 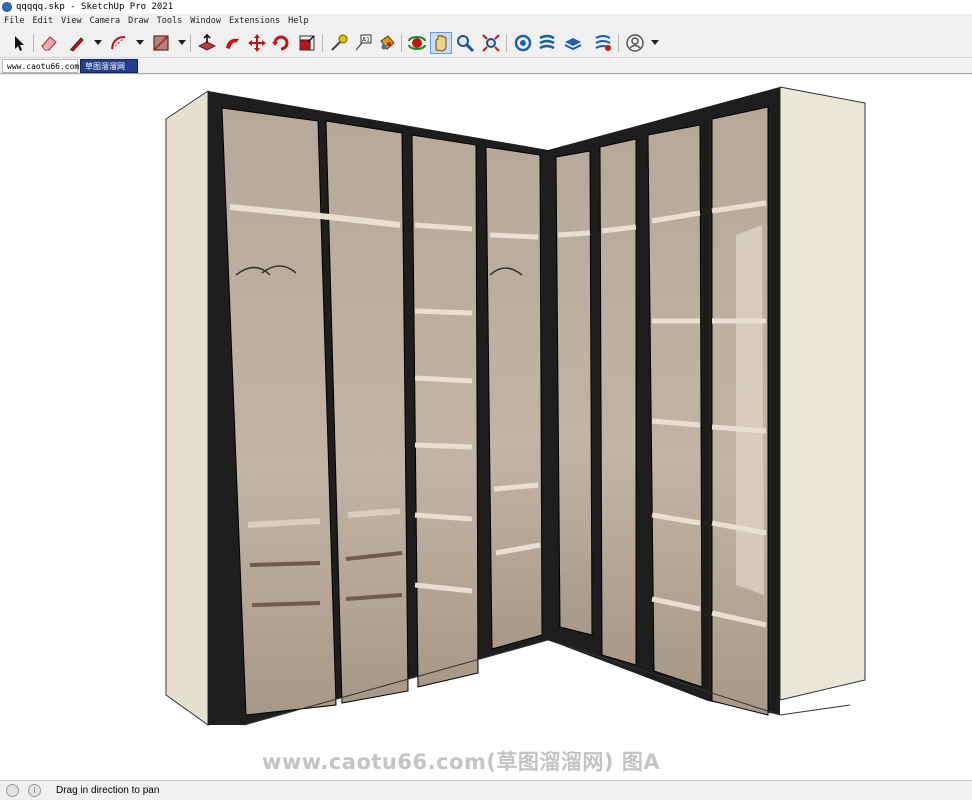 What do you see at coordinates (40, 66) in the screenshot?
I see `scene-tab-website: www.caotu66.com` at bounding box center [40, 66].